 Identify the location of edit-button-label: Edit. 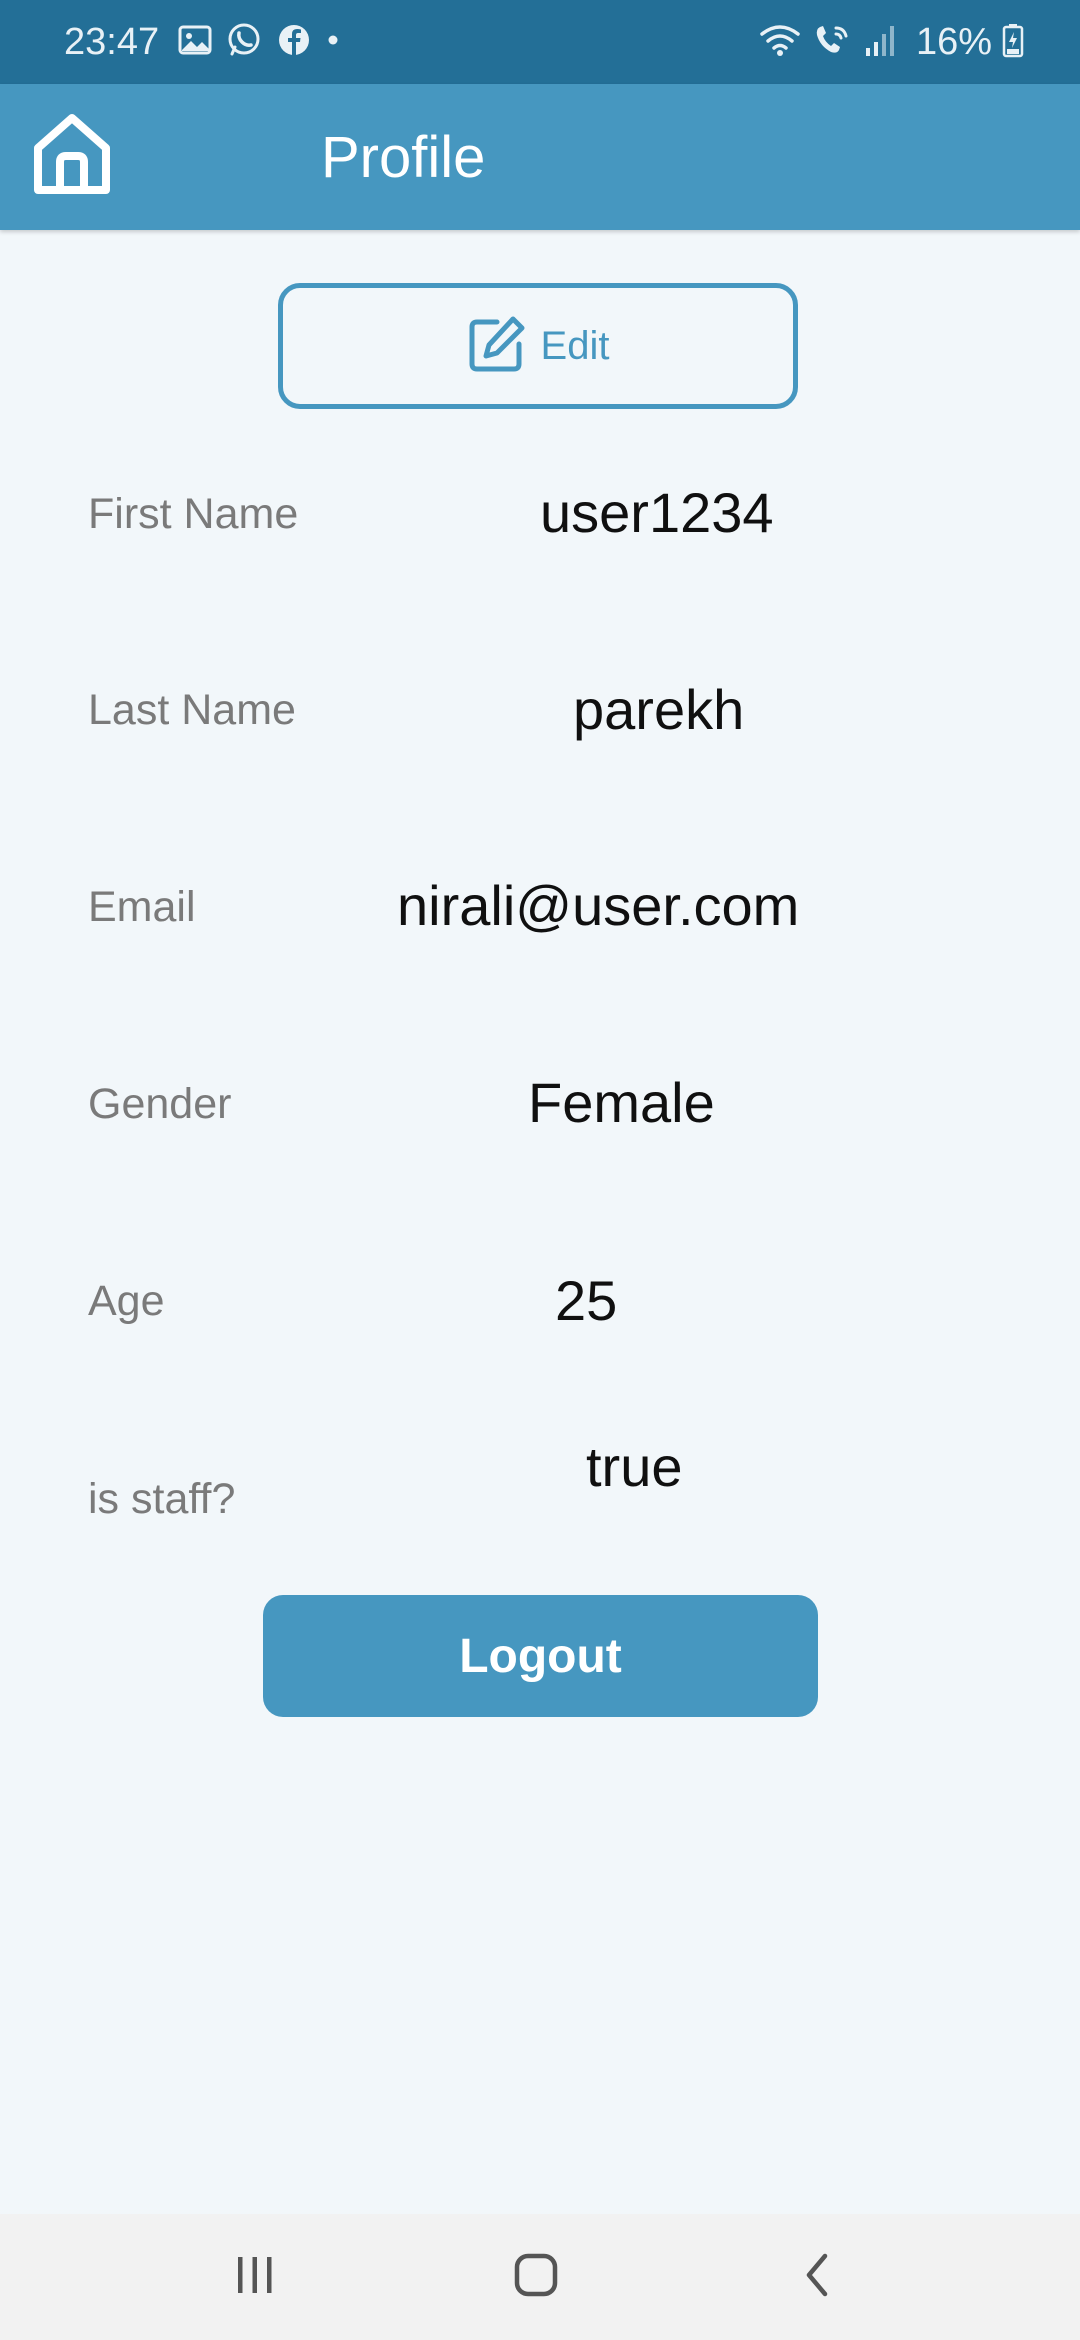
(575, 346).